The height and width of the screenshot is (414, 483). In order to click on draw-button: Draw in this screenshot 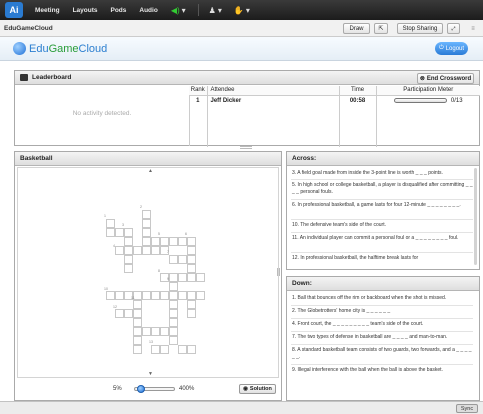, I will do `click(356, 28)`.